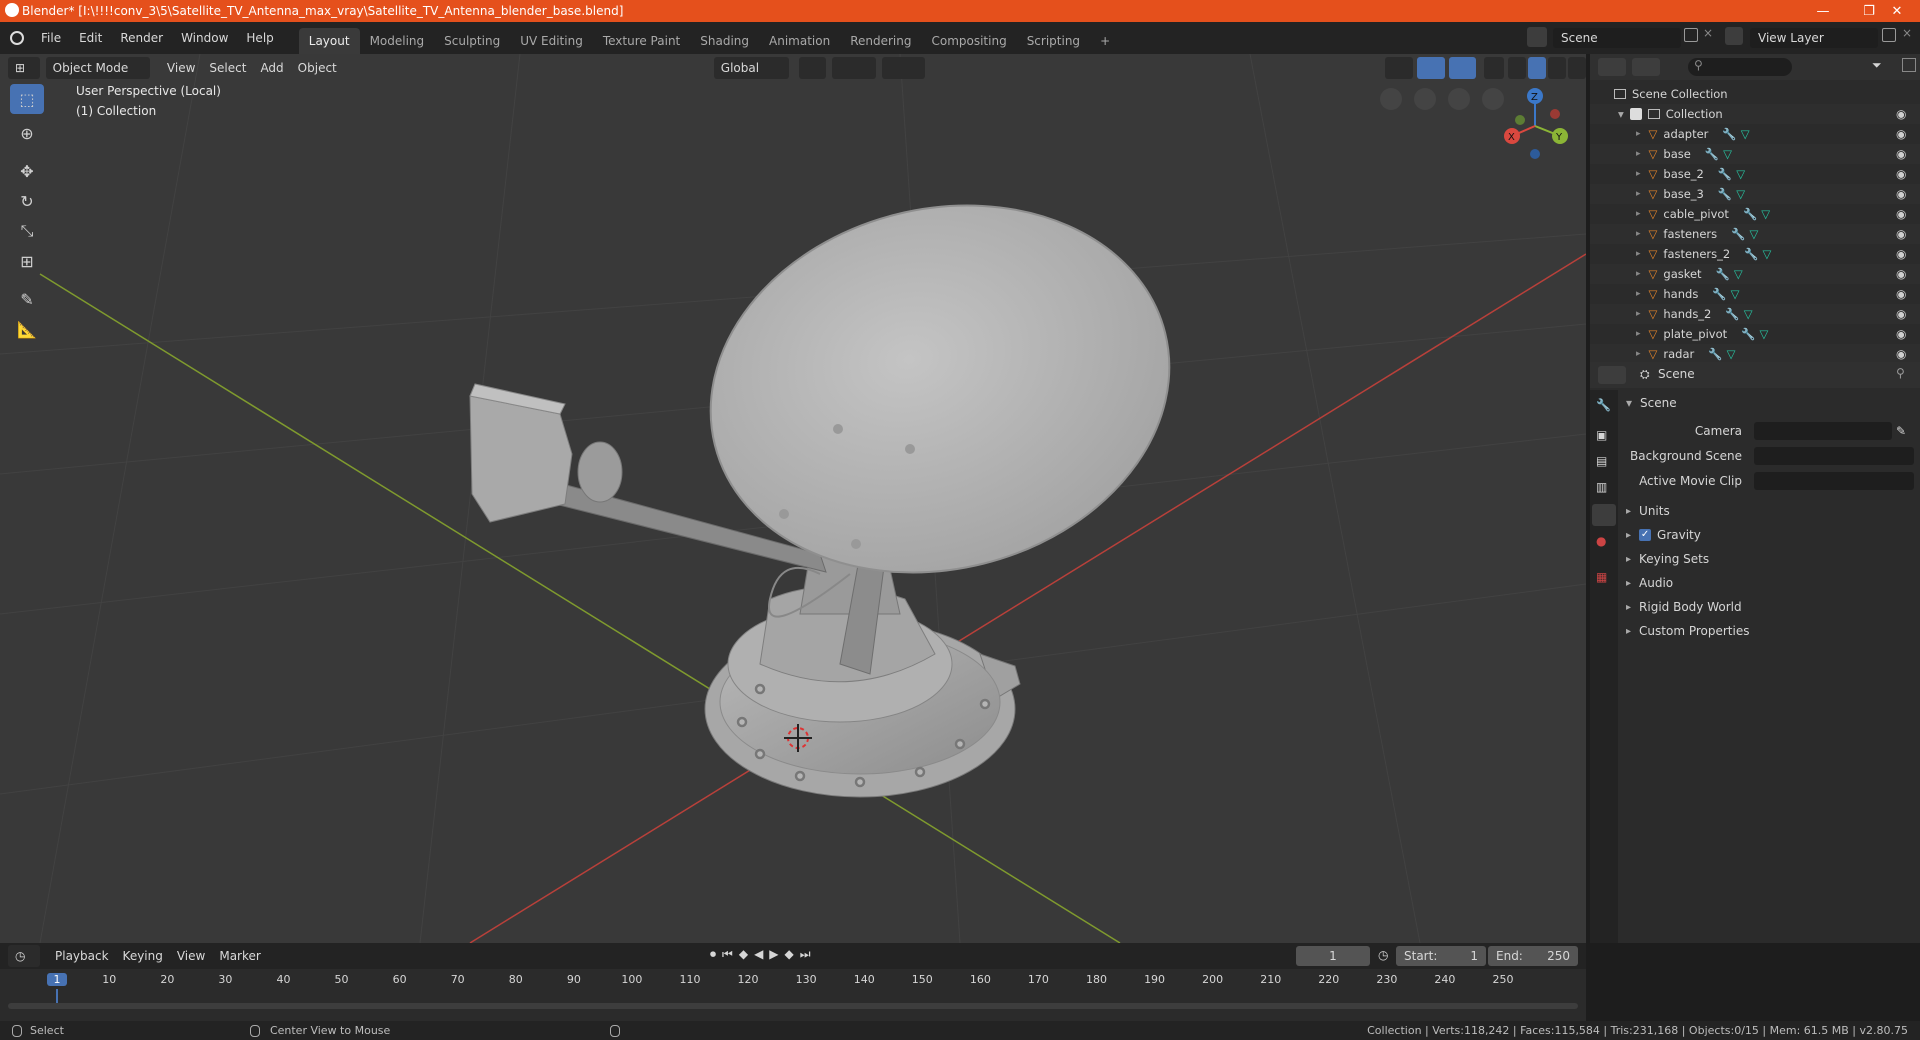 This screenshot has height=1040, width=1920. I want to click on outliner-object-row: ▸ ▽ plate_pivot 🔧 ▽ ◉, so click(1755, 334).